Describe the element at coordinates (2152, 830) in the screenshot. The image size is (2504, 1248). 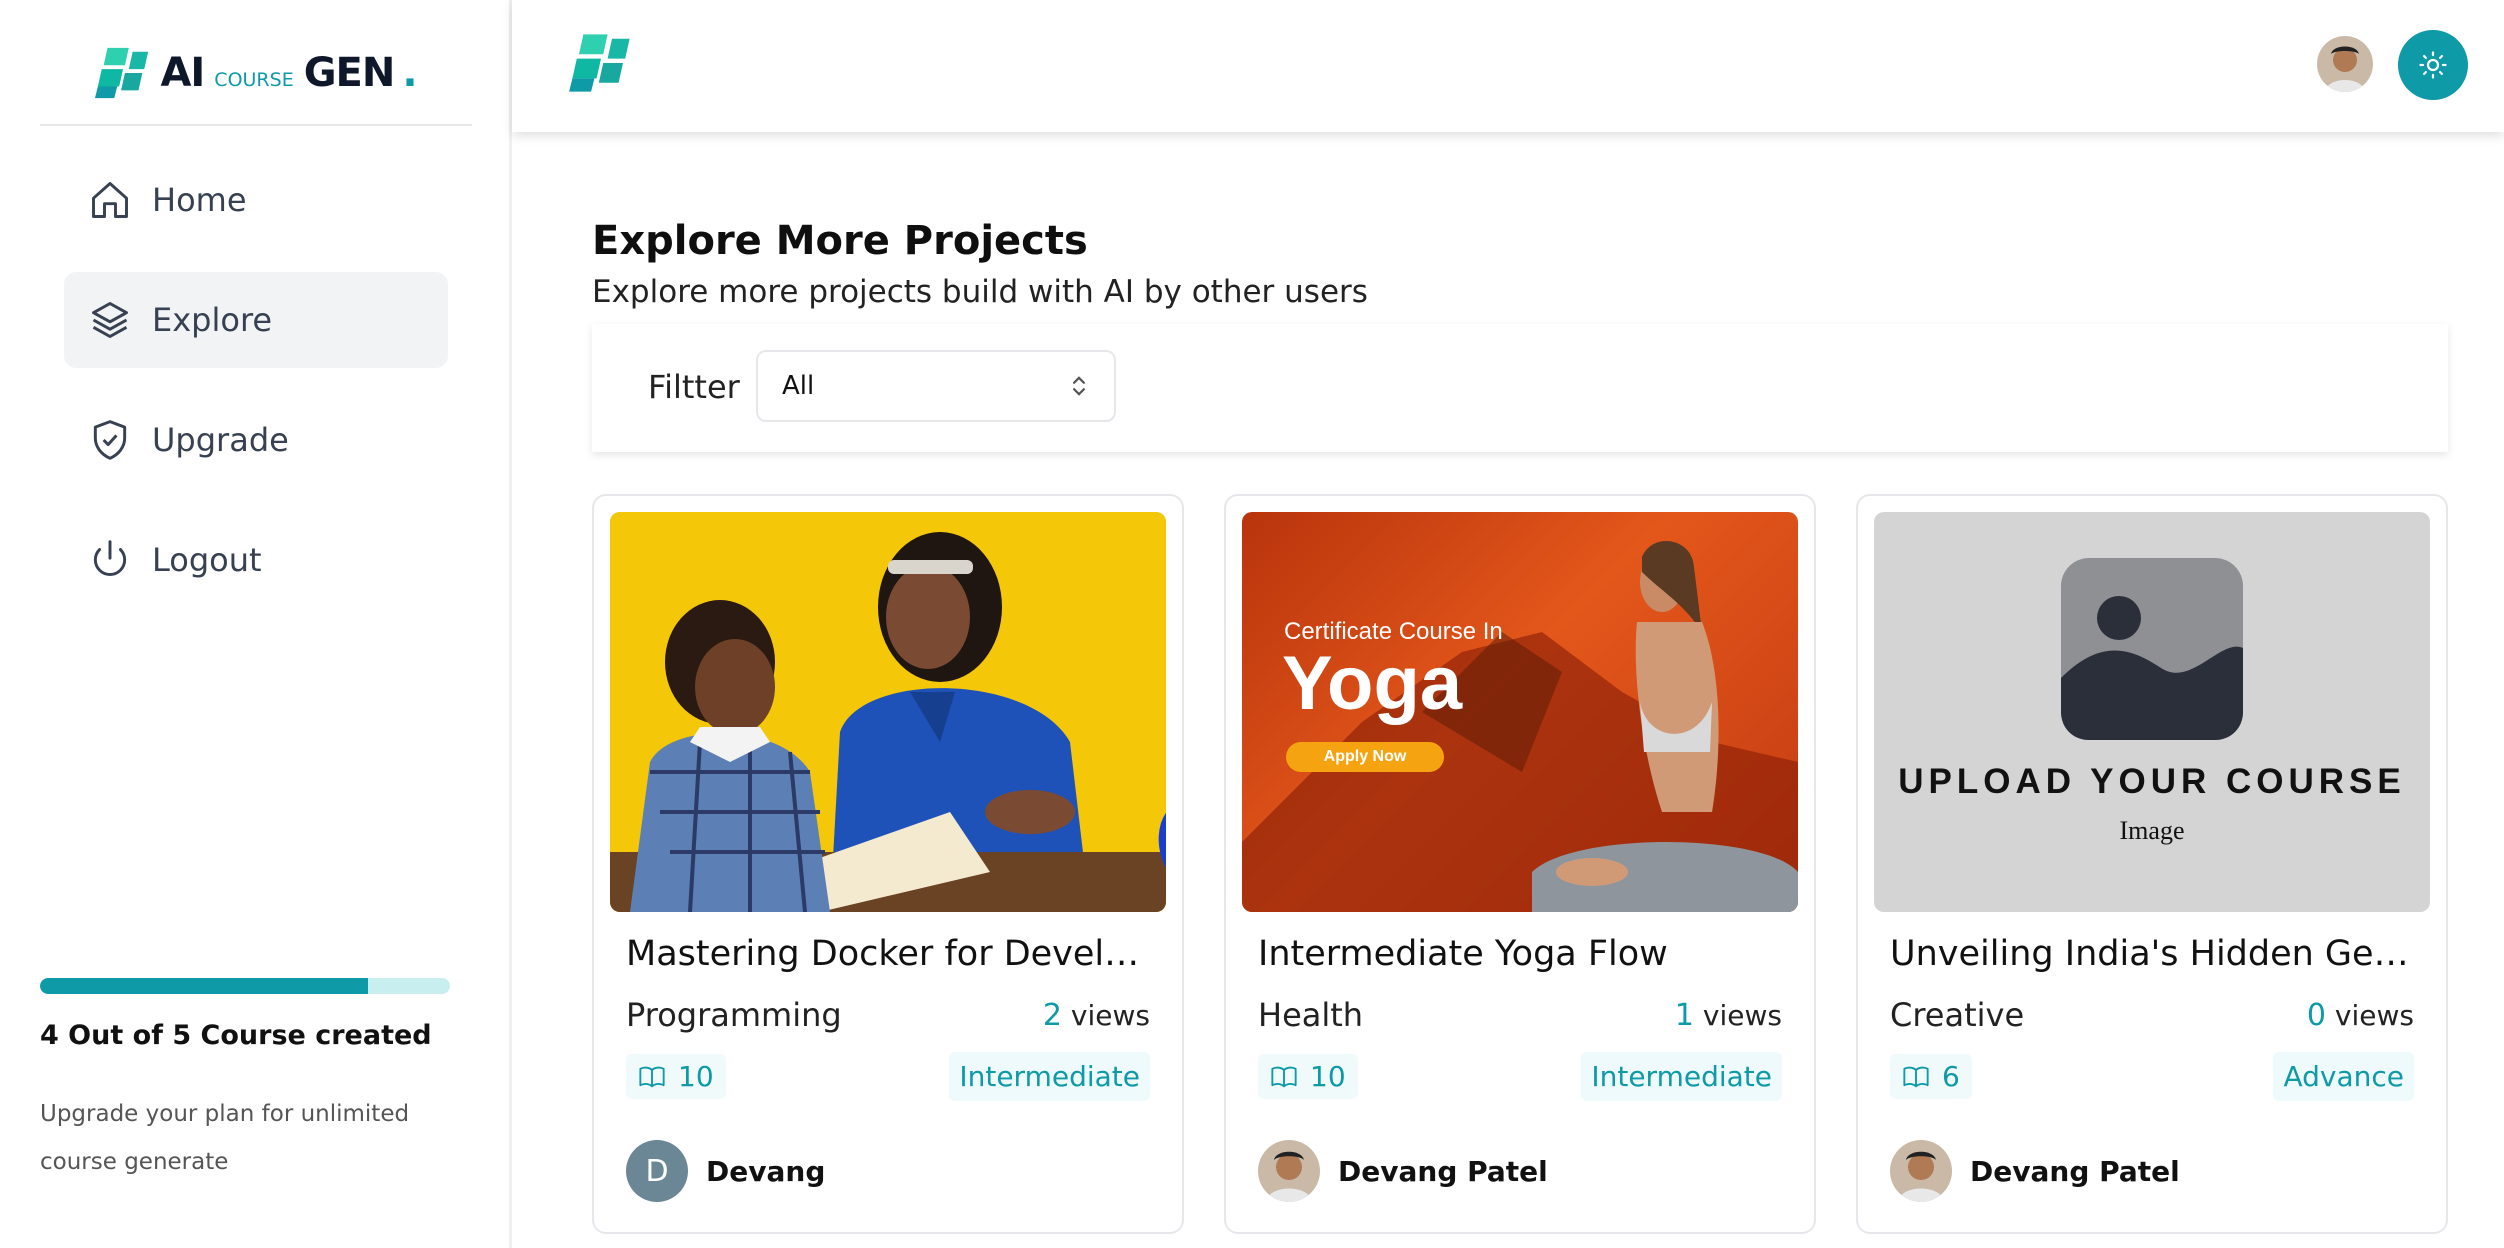
I see `placeholder-subtitle: Image` at that location.